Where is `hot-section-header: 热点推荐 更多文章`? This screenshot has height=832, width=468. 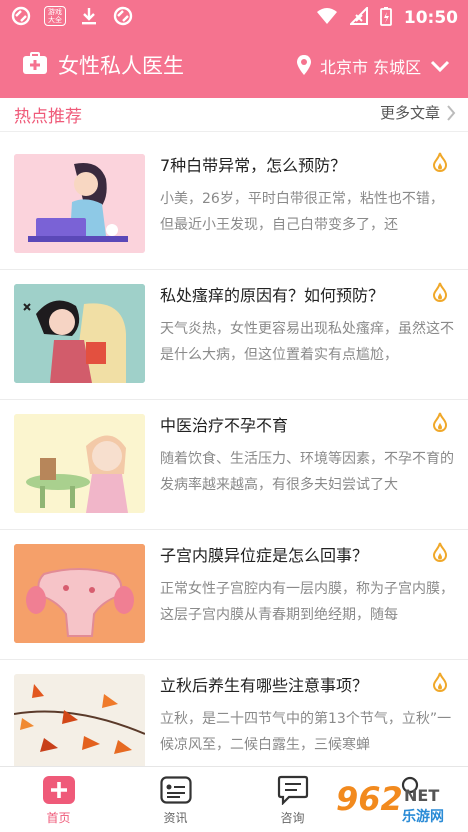
hot-section-header: 热点推荐 更多文章 is located at coordinates (234, 115).